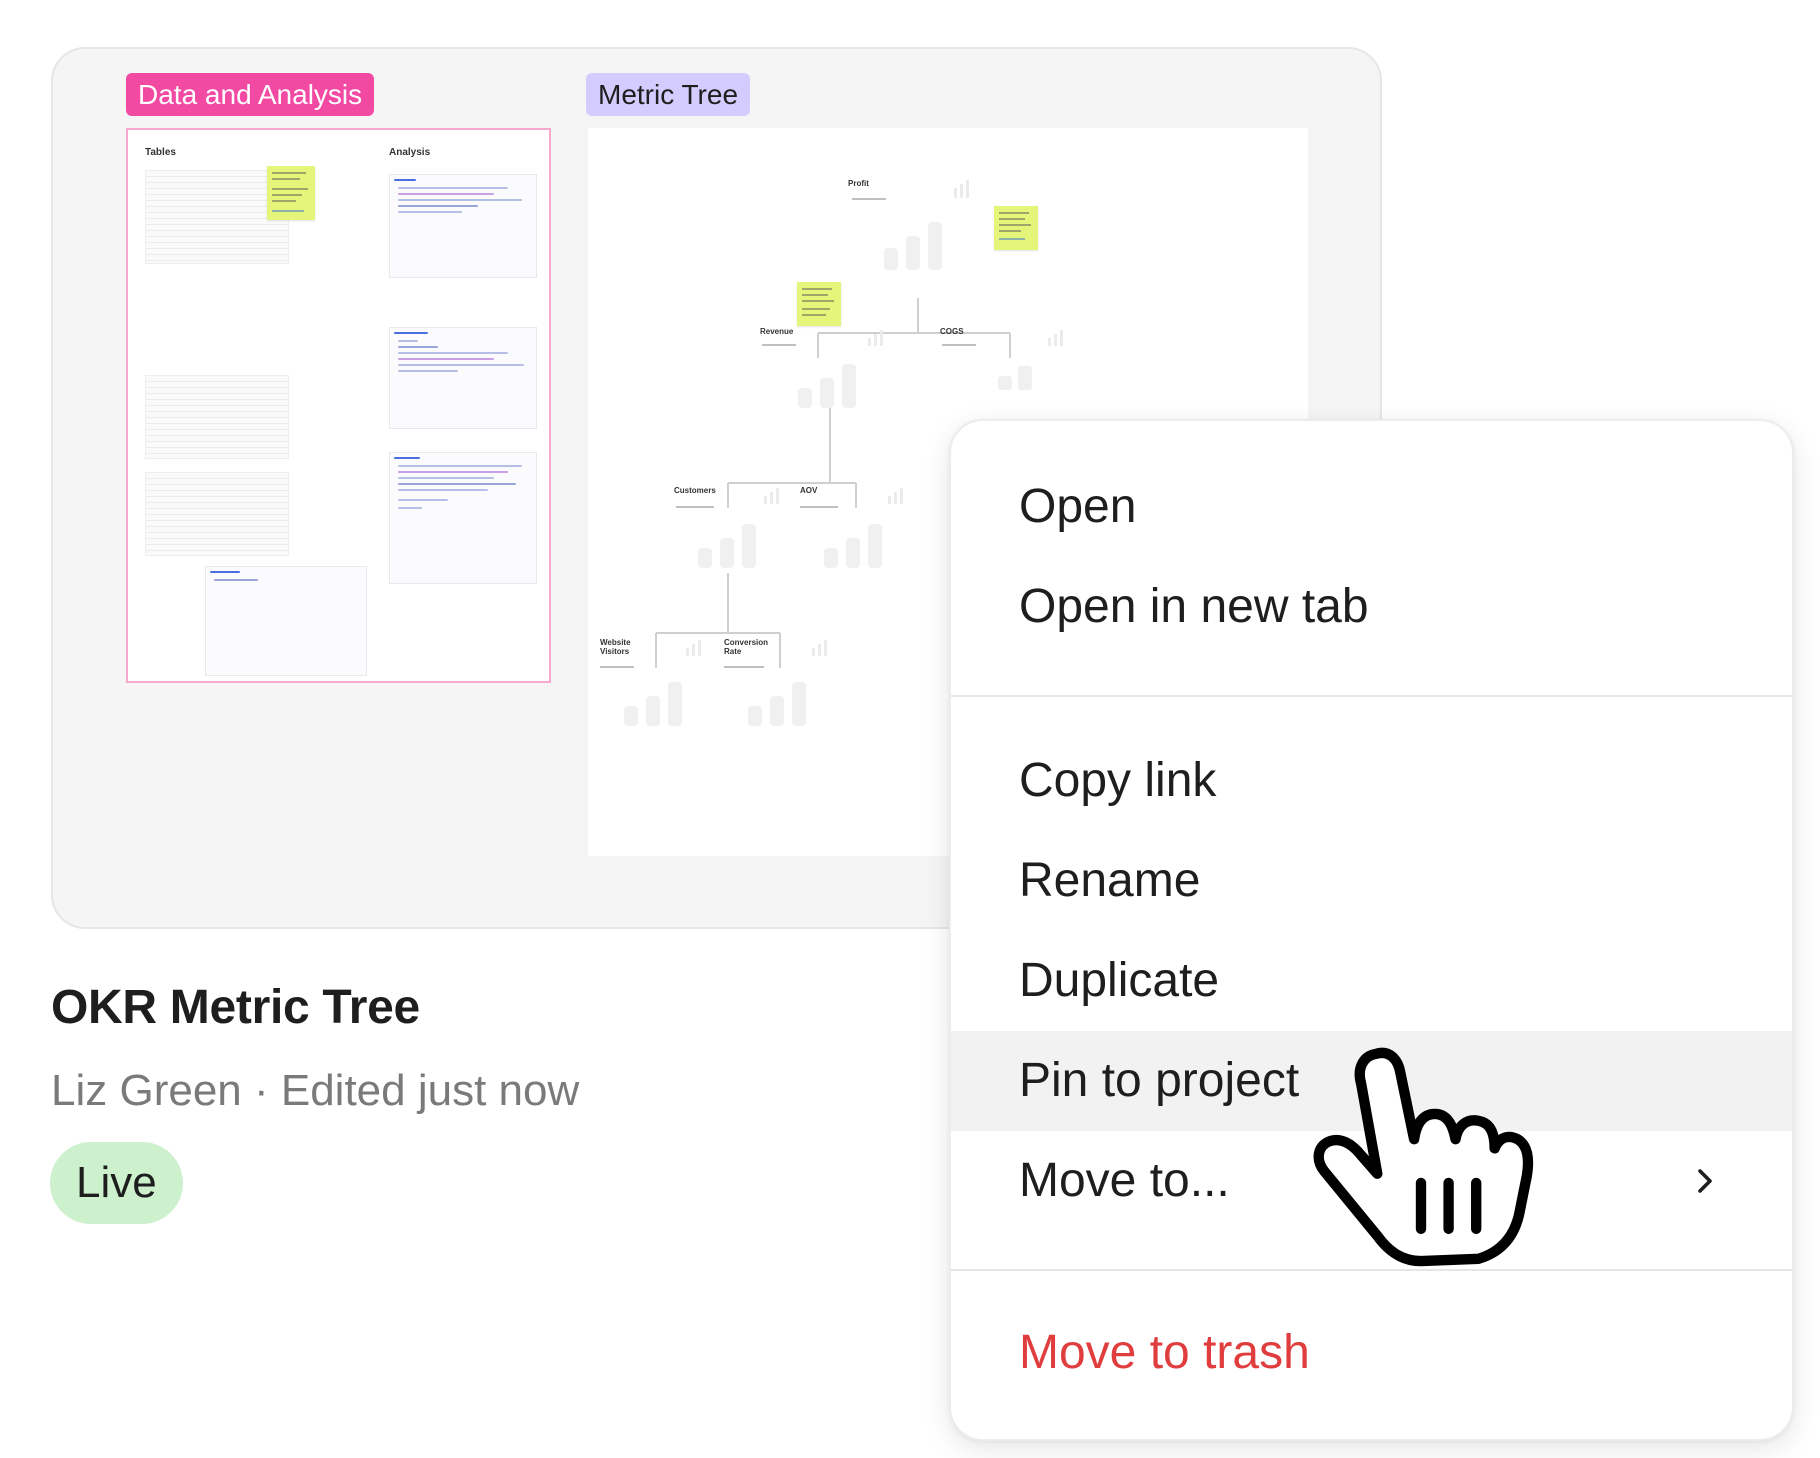 This screenshot has height=1458, width=1820. What do you see at coordinates (235, 1007) in the screenshot?
I see `file-title: OKR Metric Tree` at bounding box center [235, 1007].